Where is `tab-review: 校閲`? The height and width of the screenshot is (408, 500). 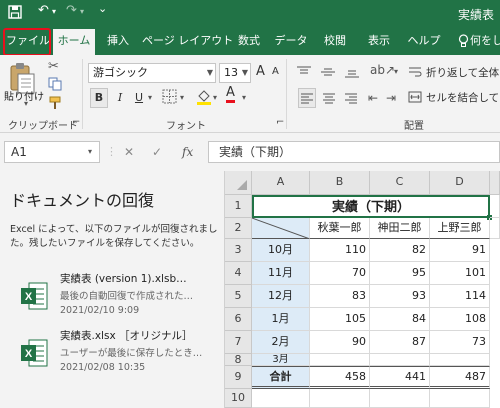 tab-review: 校閲 is located at coordinates (335, 41).